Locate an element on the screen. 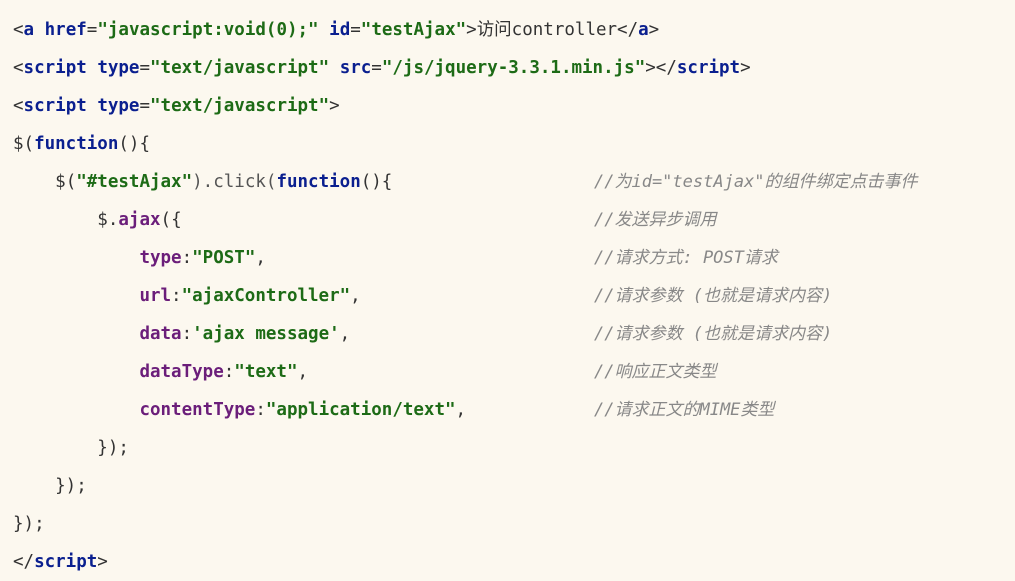 Image resolution: width=1015 pixels, height=581 pixels. token-property: dataType is located at coordinates (181, 372).